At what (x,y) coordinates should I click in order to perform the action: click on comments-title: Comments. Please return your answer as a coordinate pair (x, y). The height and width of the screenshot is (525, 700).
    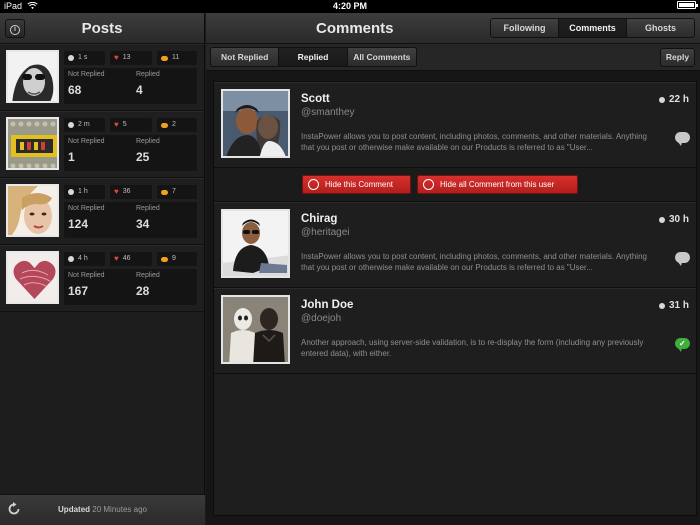
    Looking at the image, I should click on (355, 28).